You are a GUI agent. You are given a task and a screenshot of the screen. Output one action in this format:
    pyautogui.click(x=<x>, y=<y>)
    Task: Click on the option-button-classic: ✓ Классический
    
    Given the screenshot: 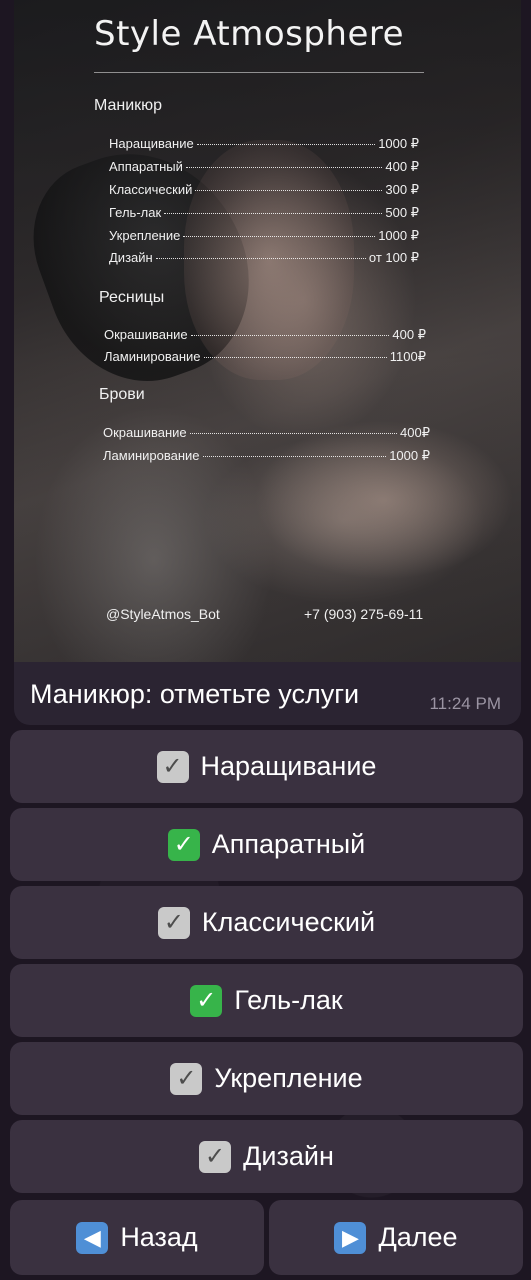 What is the action you would take?
    pyautogui.click(x=266, y=922)
    